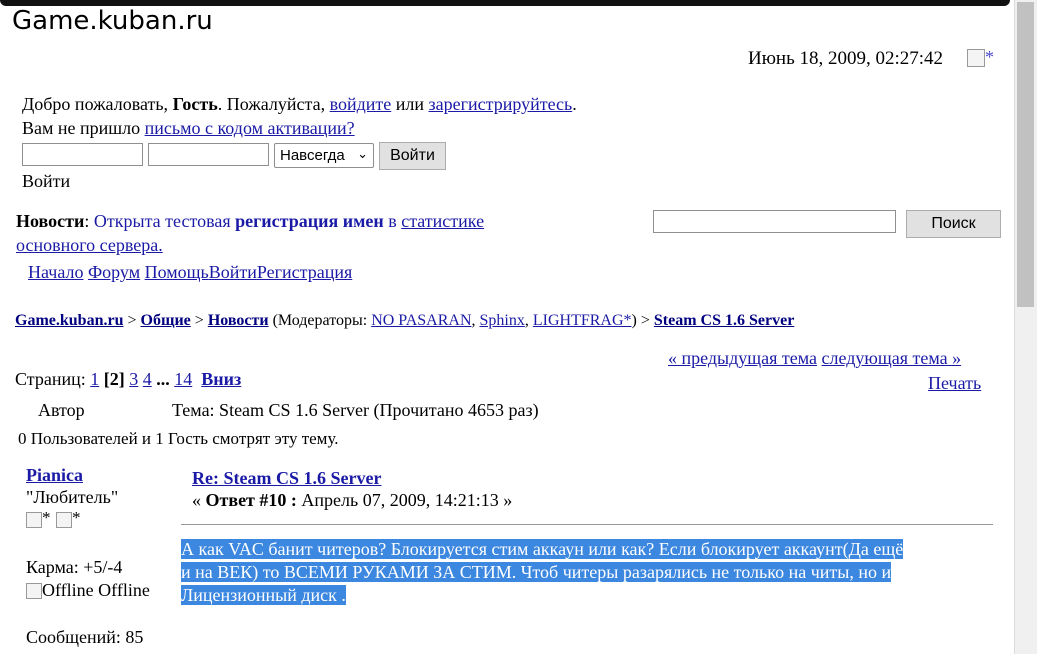 The image size is (1037, 654). Describe the element at coordinates (587, 524) in the screenshot. I see `post-divider` at that location.